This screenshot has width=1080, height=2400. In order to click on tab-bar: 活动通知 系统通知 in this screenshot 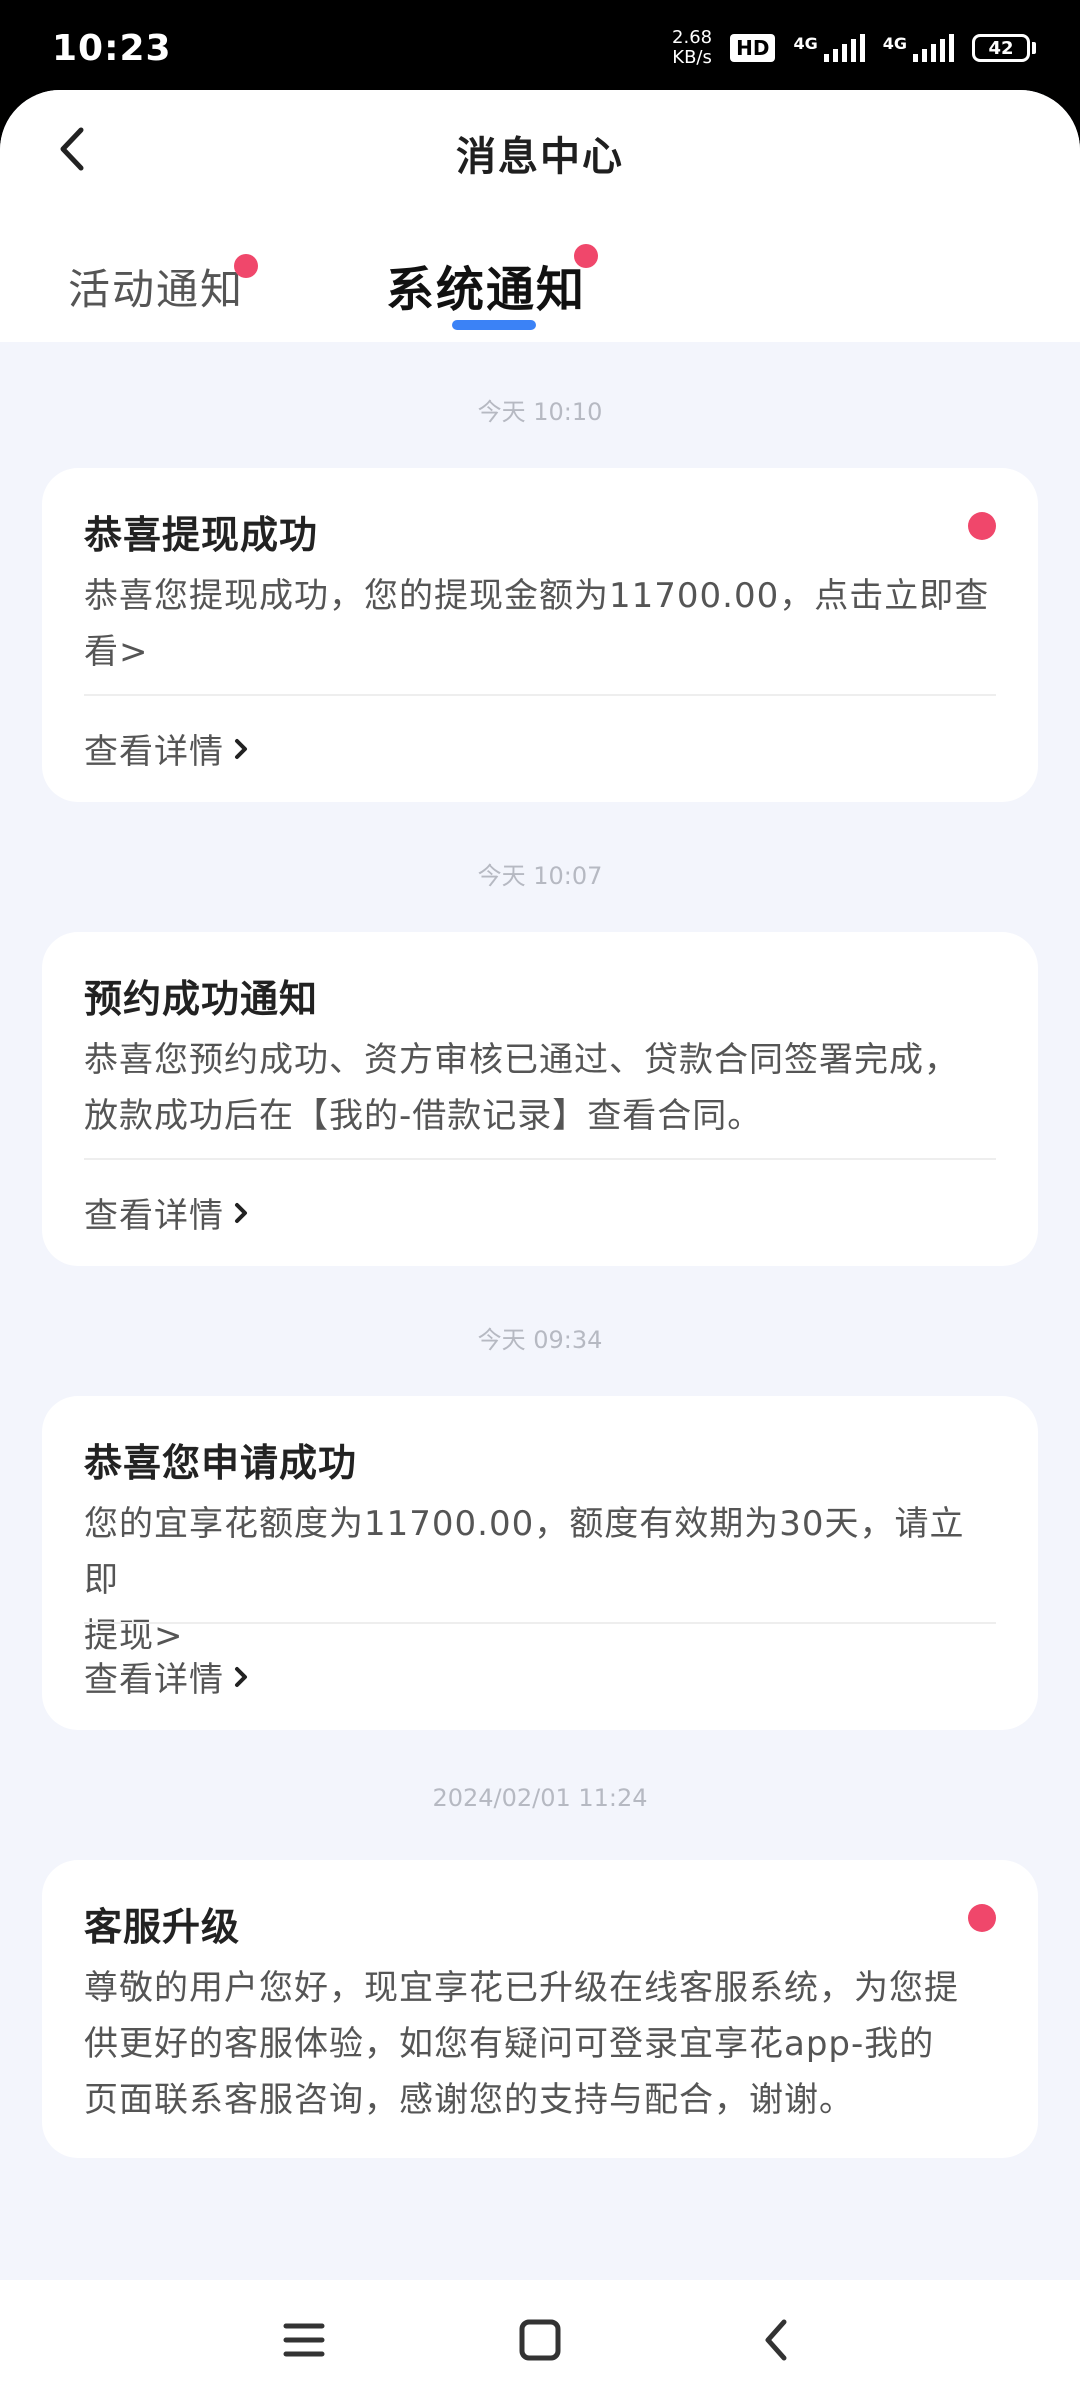, I will do `click(540, 281)`.